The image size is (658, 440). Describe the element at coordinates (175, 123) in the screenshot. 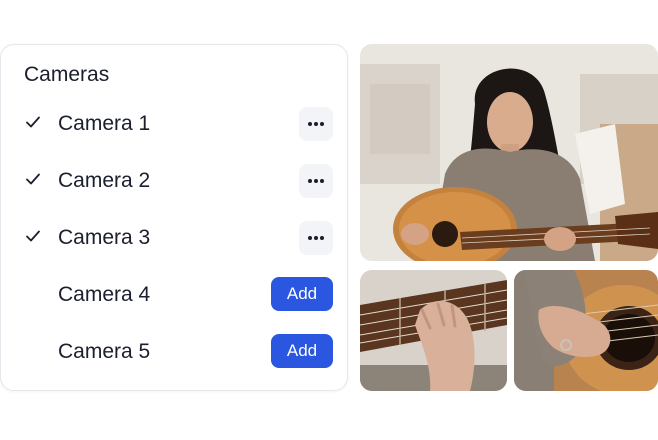

I see `camera-row-1: Camera 1` at that location.